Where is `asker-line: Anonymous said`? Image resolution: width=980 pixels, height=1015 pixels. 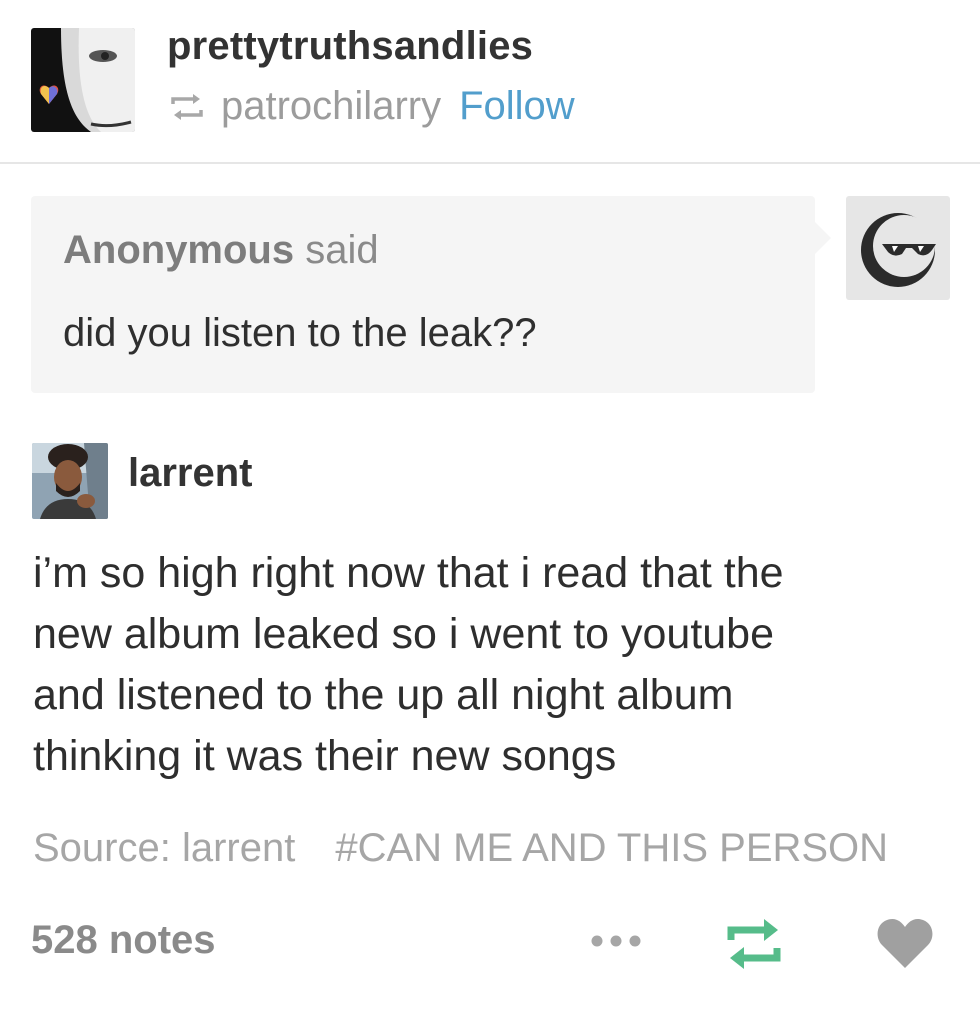 asker-line: Anonymous said is located at coordinates (221, 250).